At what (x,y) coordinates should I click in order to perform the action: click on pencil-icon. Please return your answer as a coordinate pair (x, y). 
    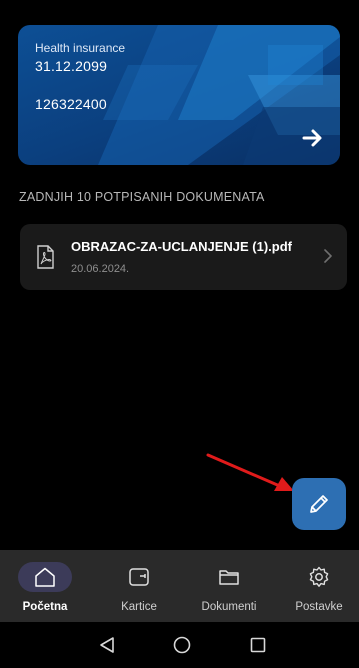
    Looking at the image, I should click on (319, 504).